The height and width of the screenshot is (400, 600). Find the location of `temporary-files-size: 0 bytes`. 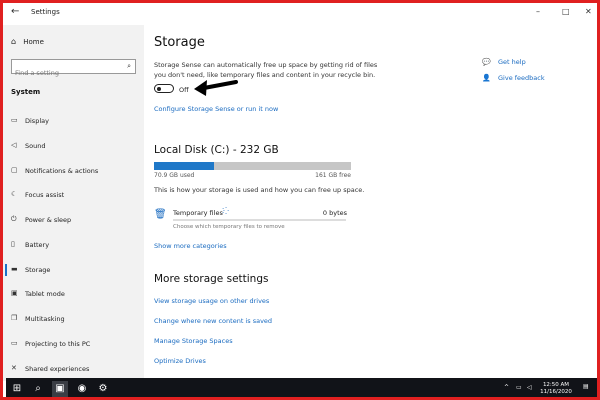

temporary-files-size: 0 bytes is located at coordinates (334, 213).